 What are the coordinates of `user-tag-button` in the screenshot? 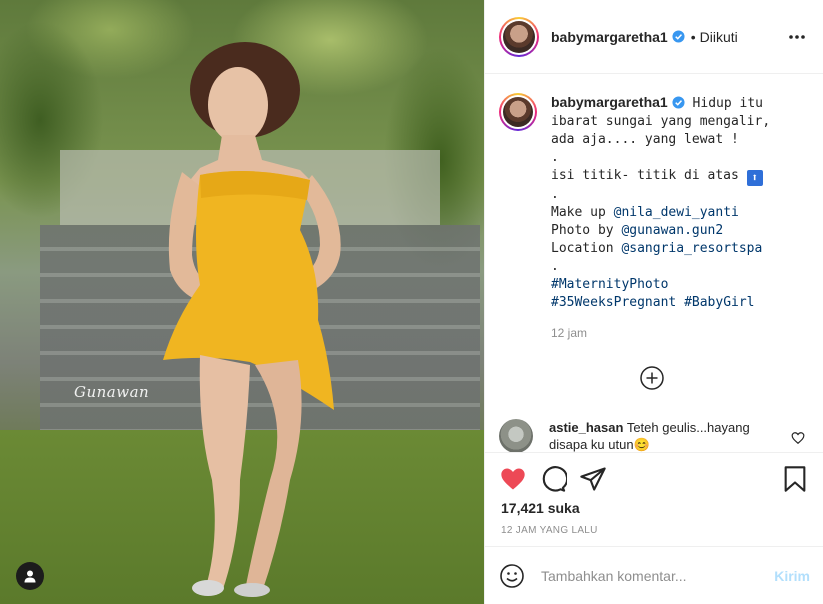 It's located at (30, 576).